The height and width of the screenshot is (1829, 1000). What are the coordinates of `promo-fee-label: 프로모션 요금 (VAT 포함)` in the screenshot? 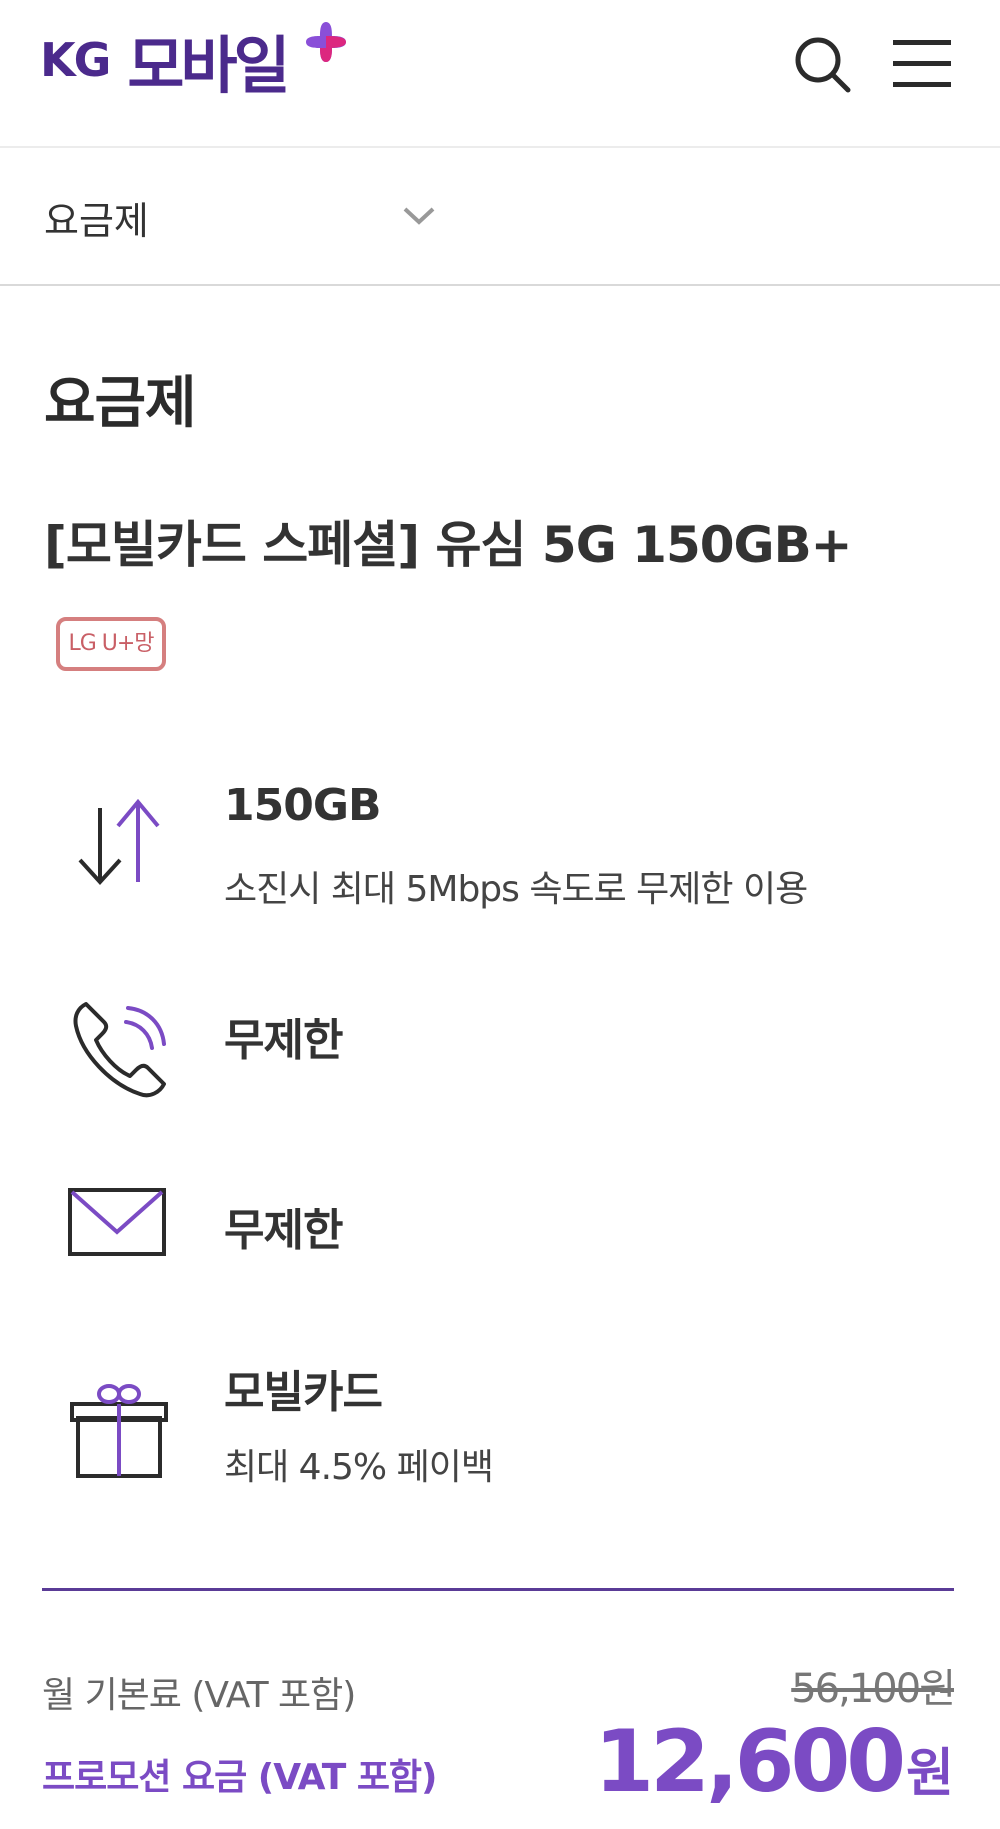 It's located at (240, 1777).